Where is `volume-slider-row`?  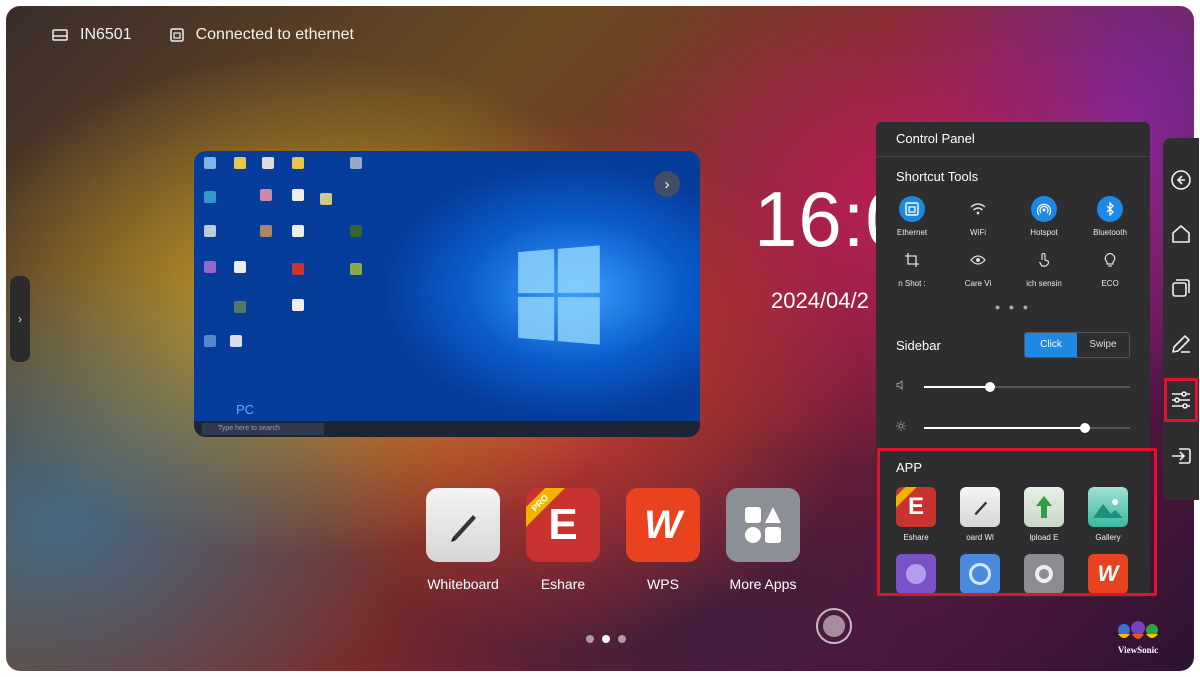 volume-slider-row is located at coordinates (1013, 386).